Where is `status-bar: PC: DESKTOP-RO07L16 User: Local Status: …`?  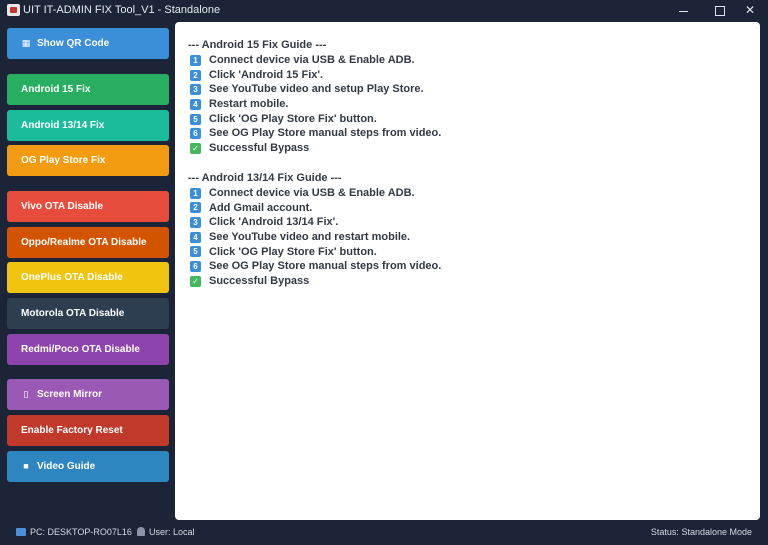
status-bar: PC: DESKTOP-RO07L16 User: Local Status: … is located at coordinates (384, 532).